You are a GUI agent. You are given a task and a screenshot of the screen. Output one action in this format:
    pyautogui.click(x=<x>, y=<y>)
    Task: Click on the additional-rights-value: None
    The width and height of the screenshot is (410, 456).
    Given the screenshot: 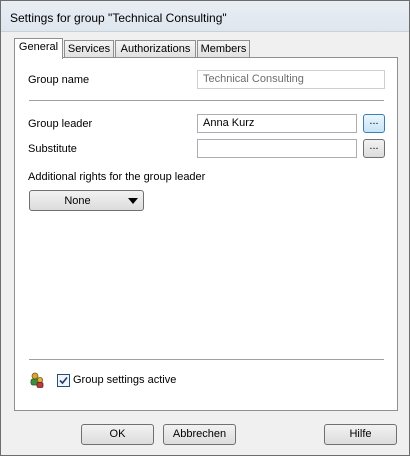 What is the action you would take?
    pyautogui.click(x=77, y=201)
    